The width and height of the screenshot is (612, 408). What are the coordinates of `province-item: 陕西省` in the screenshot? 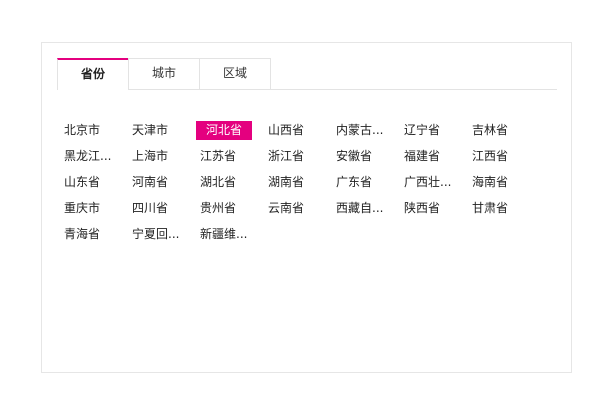 It's located at (433, 208).